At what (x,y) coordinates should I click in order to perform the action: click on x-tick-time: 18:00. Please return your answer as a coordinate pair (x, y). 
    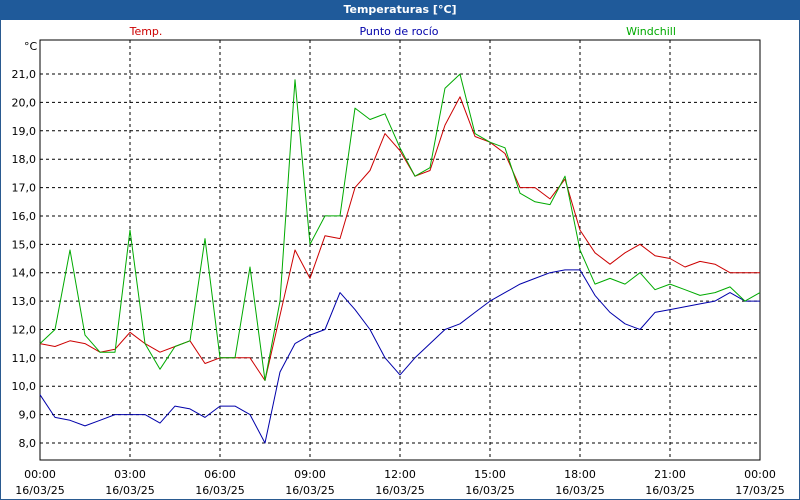
    Looking at the image, I should click on (580, 474).